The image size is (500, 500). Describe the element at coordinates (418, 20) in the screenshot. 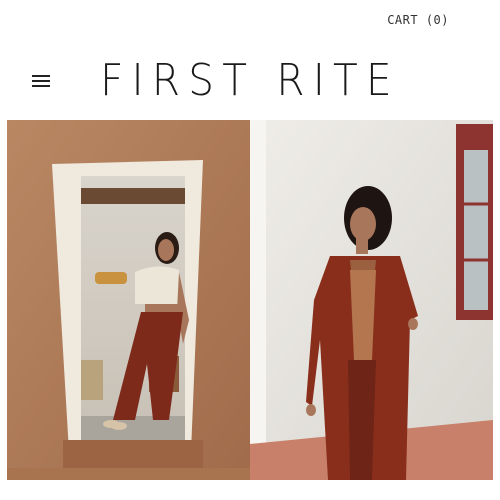

I see `cart-link: CART (0)` at that location.